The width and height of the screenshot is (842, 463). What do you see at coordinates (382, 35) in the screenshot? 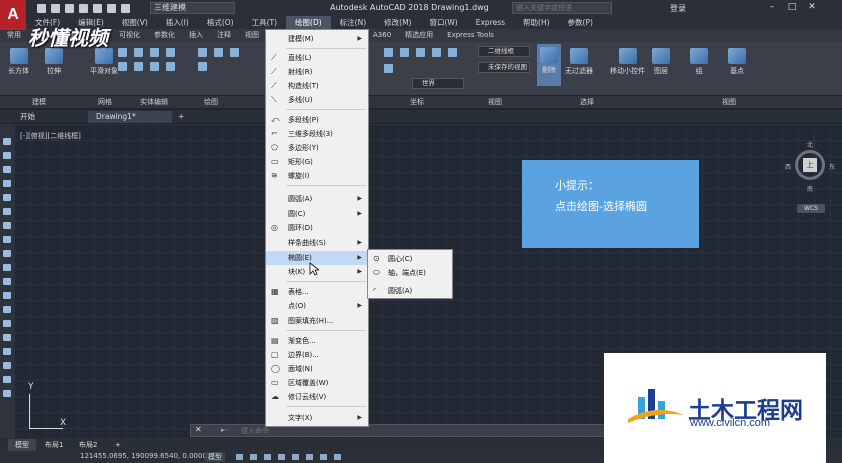
I see `tab-a360: A360` at bounding box center [382, 35].